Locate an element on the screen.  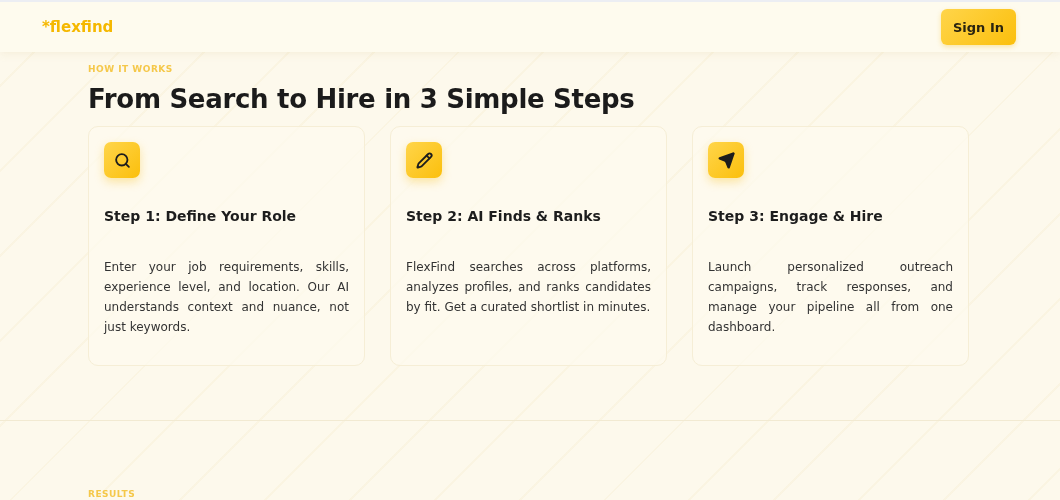
step-description: FlexFind searches across platforms, analyzes profiles, and ranks candidates by fit. Get a curated shortlist in minutes. is located at coordinates (528, 287).